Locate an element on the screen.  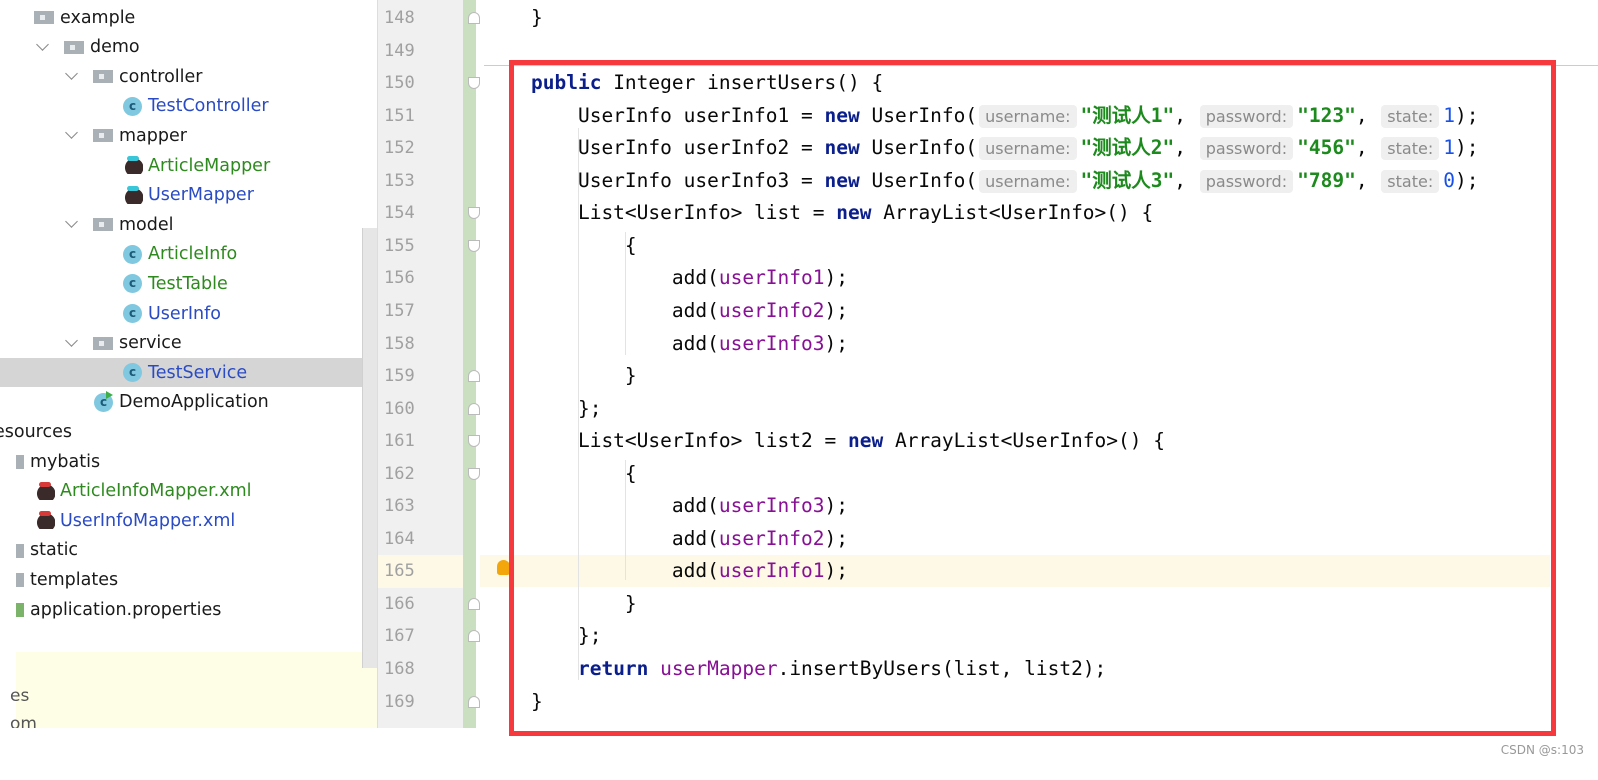
line-number: 157 is located at coordinates (399, 310).